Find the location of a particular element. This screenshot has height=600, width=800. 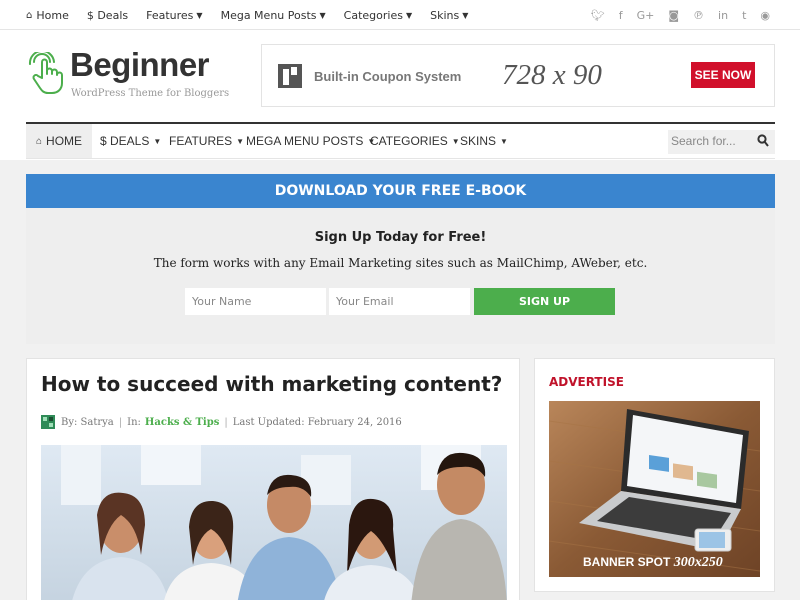

topnav-item-deals: $ Deals is located at coordinates (107, 15).